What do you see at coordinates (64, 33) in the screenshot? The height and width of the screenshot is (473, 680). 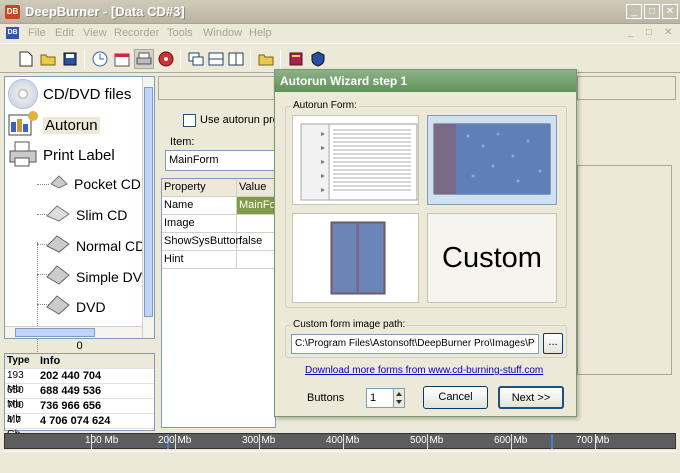 I see `menu-edit: Edit` at bounding box center [64, 33].